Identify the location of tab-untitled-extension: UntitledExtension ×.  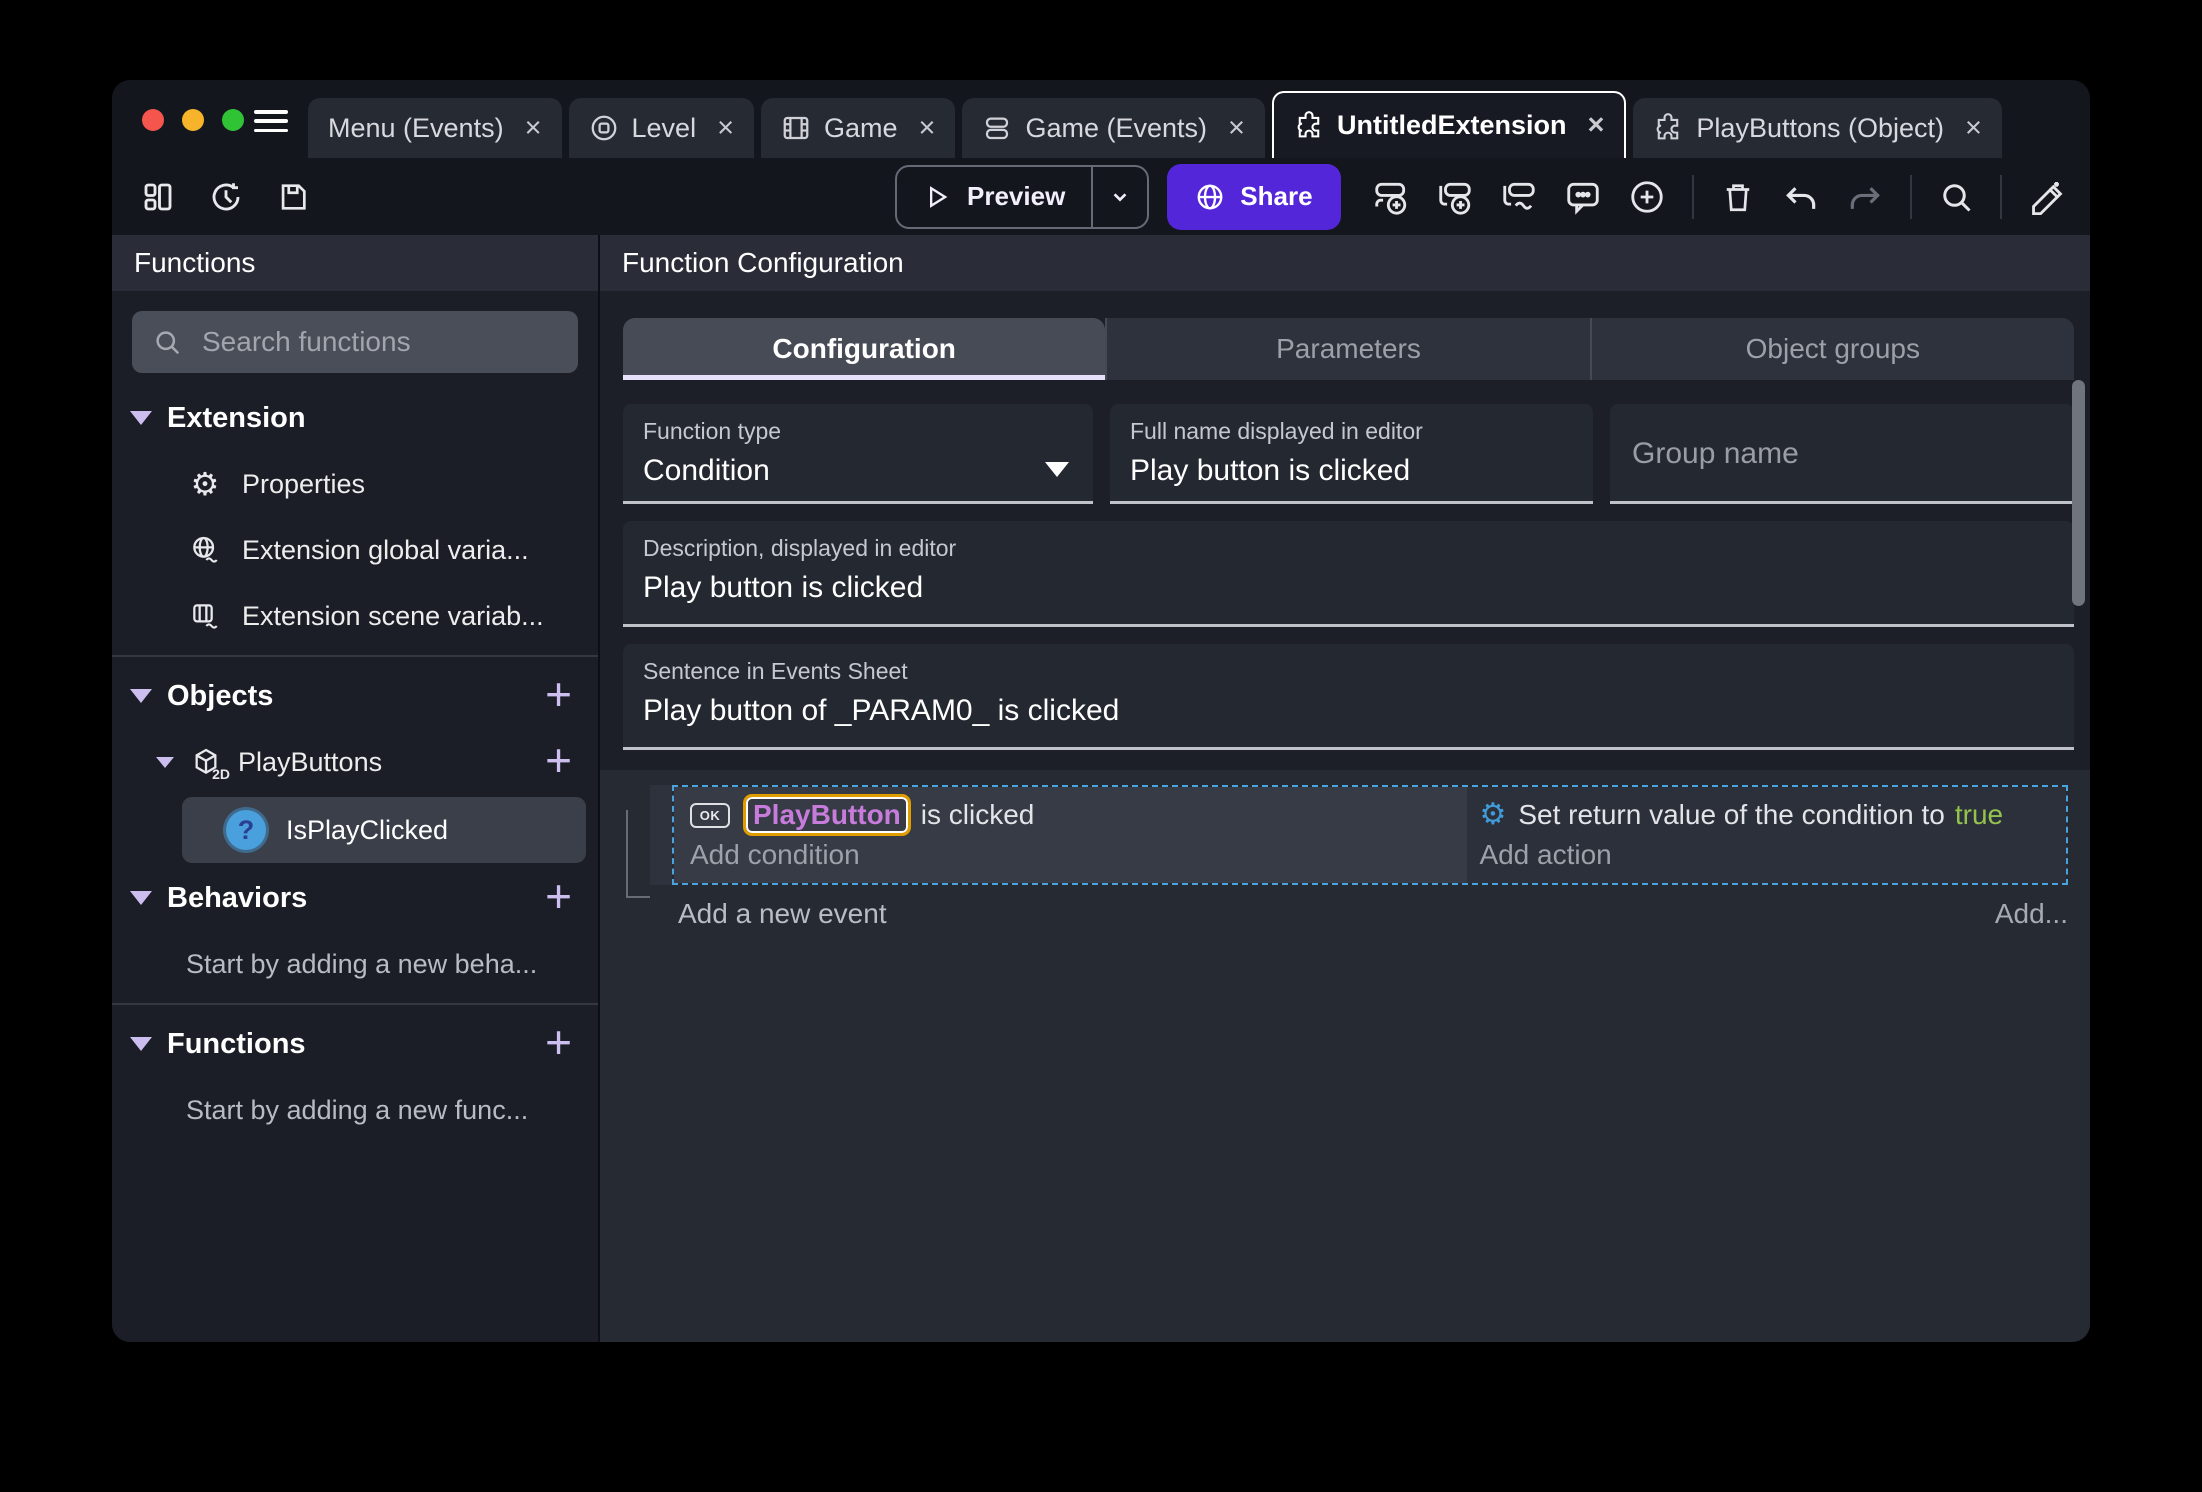
(1449, 124).